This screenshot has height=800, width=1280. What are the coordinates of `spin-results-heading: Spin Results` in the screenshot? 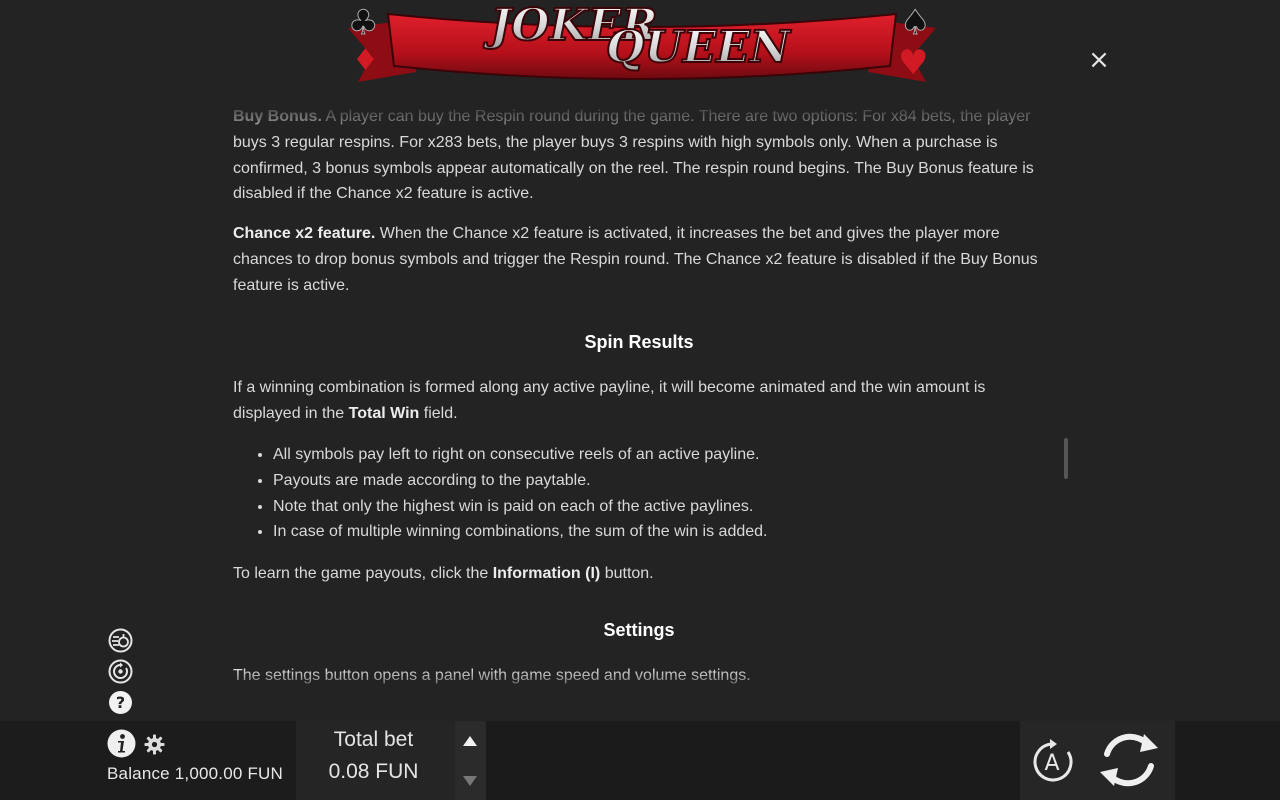 It's located at (639, 342).